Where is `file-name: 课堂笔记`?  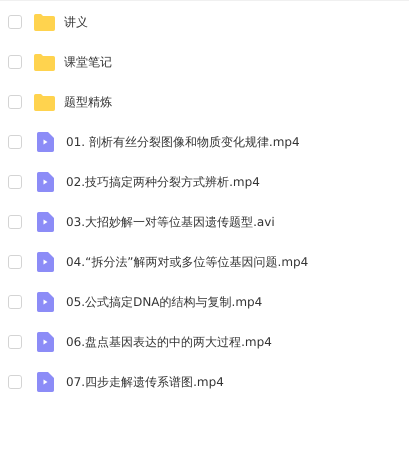 file-name: 课堂笔记 is located at coordinates (88, 62).